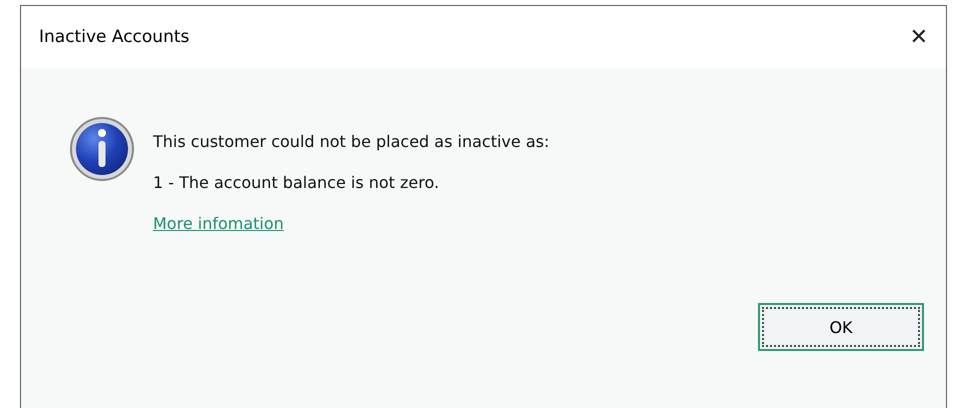 Image resolution: width=954 pixels, height=408 pixels. I want to click on more-information-link: More infomation, so click(218, 223).